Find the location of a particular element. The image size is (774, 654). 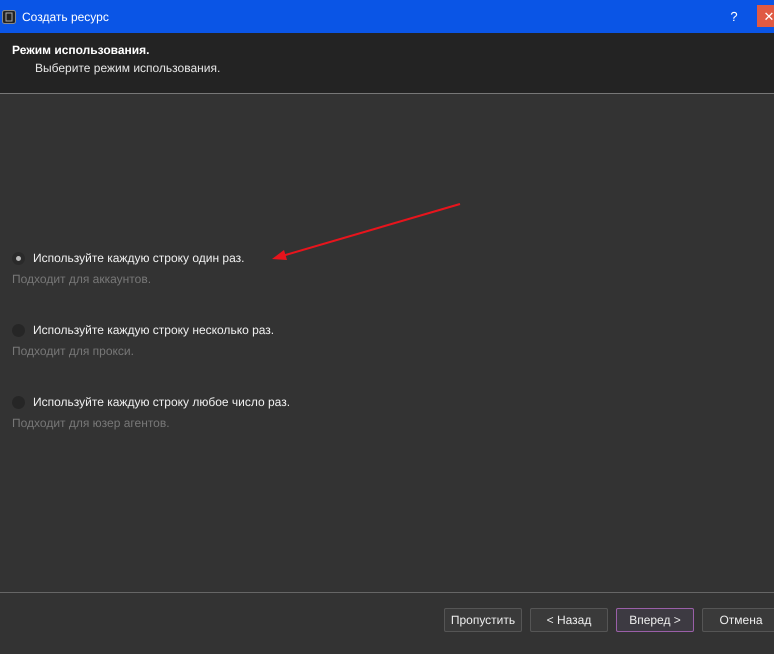

wizard-button: < Назад is located at coordinates (569, 620).